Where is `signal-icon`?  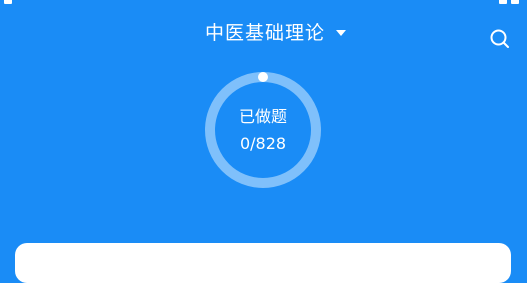 signal-icon is located at coordinates (503, 2).